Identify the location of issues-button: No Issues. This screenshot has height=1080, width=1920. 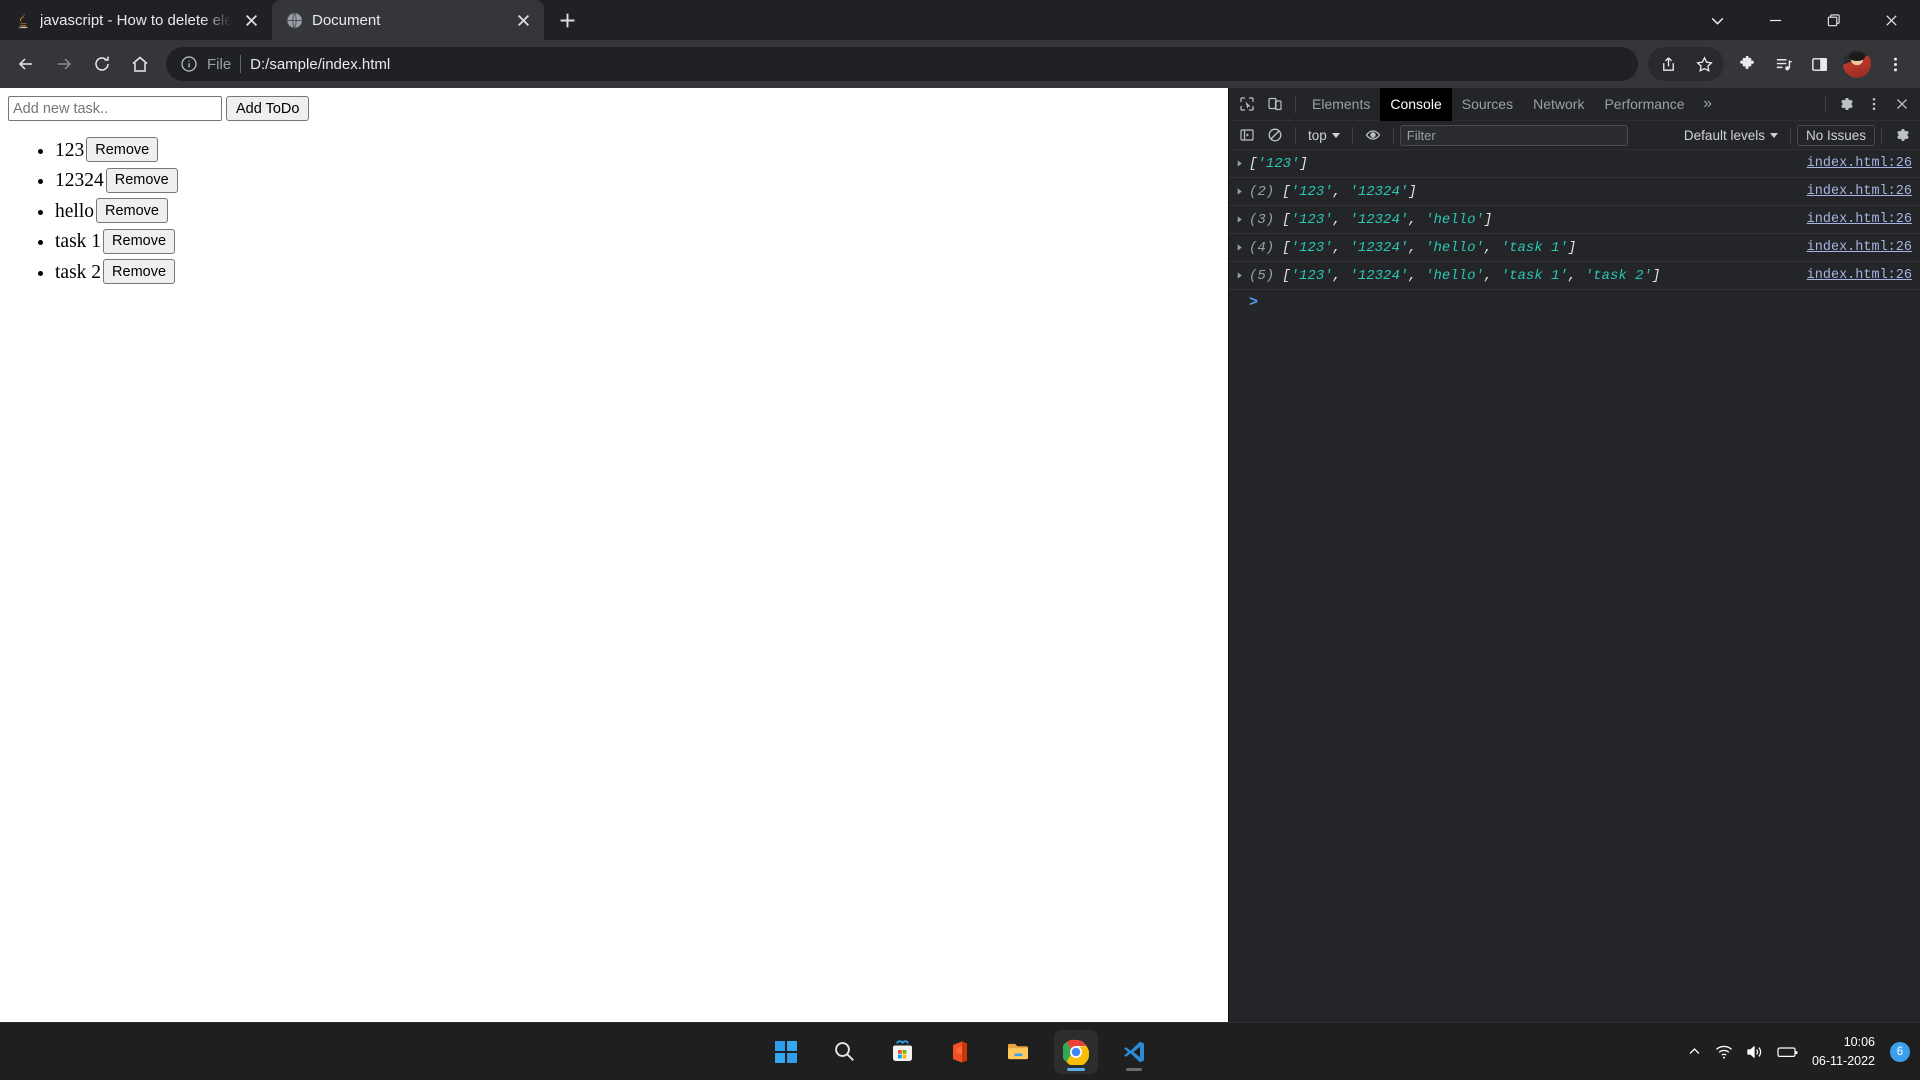
(1835, 135).